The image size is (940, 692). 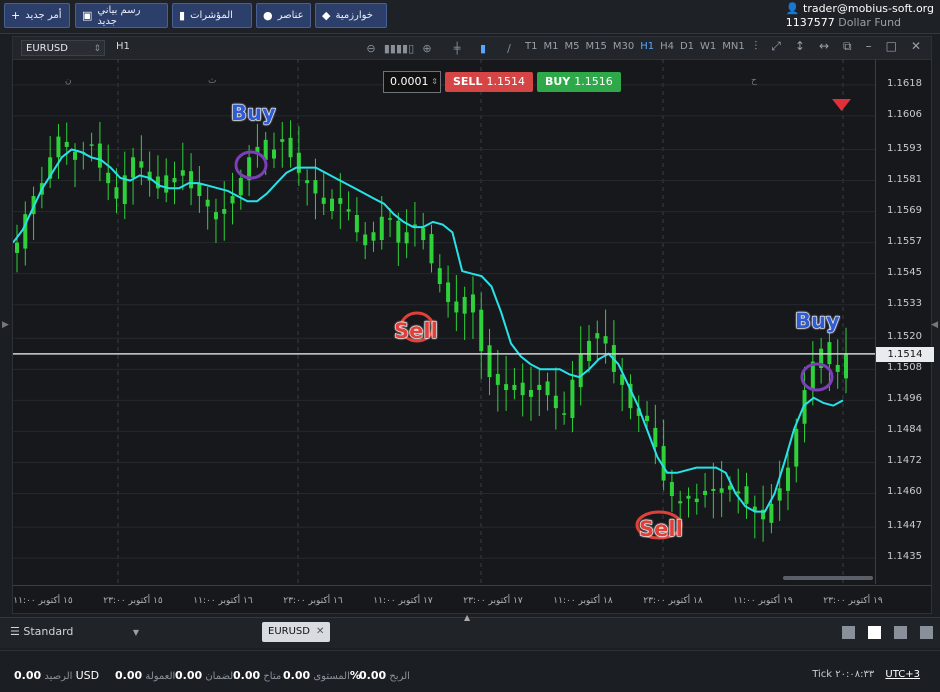 What do you see at coordinates (869, 46) in the screenshot?
I see `minimize-icon: –` at bounding box center [869, 46].